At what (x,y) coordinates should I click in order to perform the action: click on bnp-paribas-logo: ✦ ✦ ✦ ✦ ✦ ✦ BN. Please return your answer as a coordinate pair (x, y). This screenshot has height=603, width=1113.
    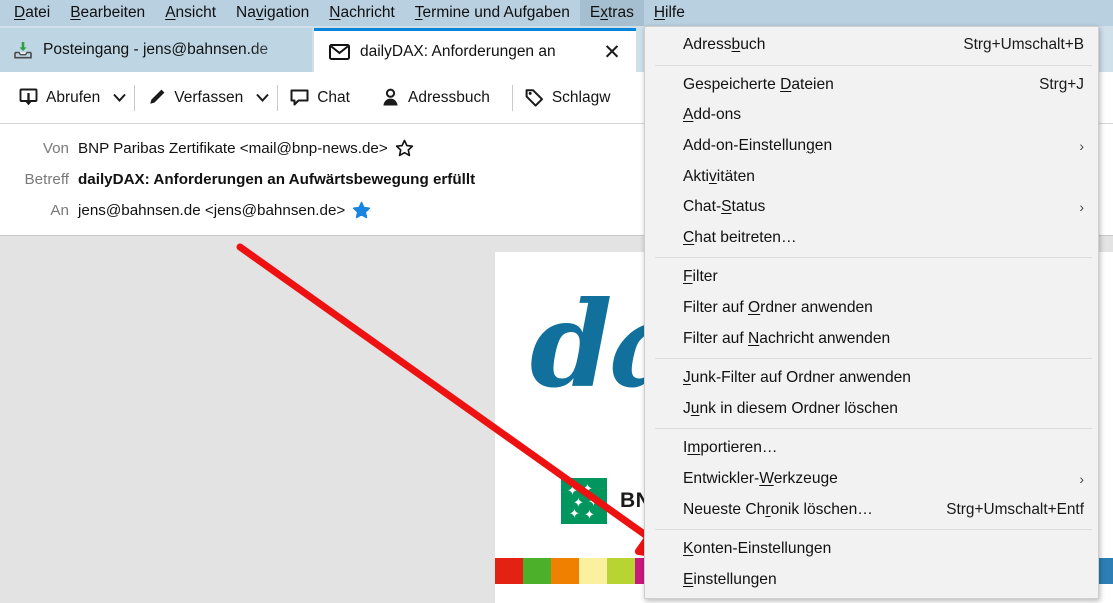
    Looking at the image, I should click on (606, 501).